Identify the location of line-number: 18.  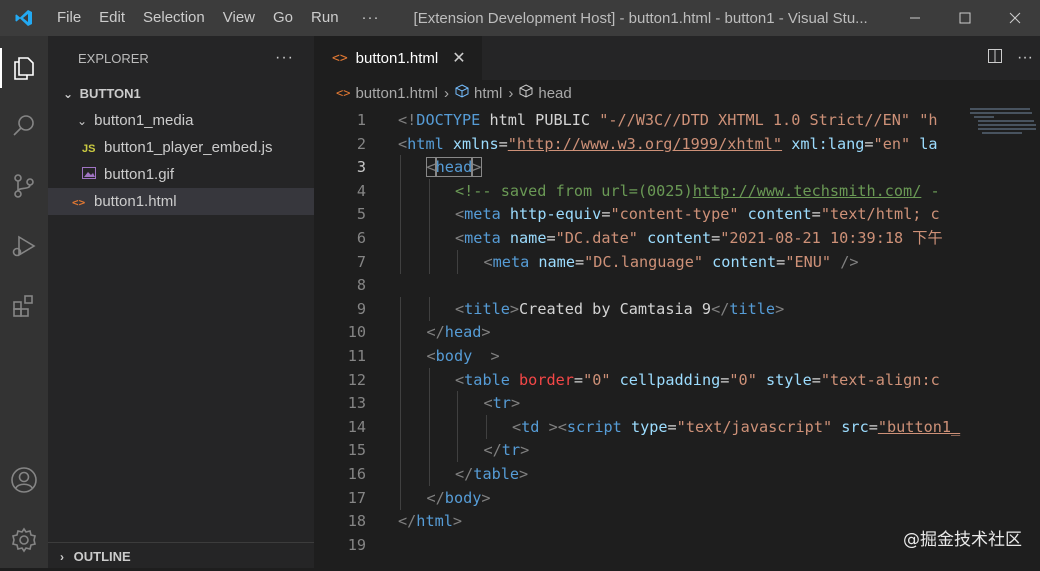
(356, 521).